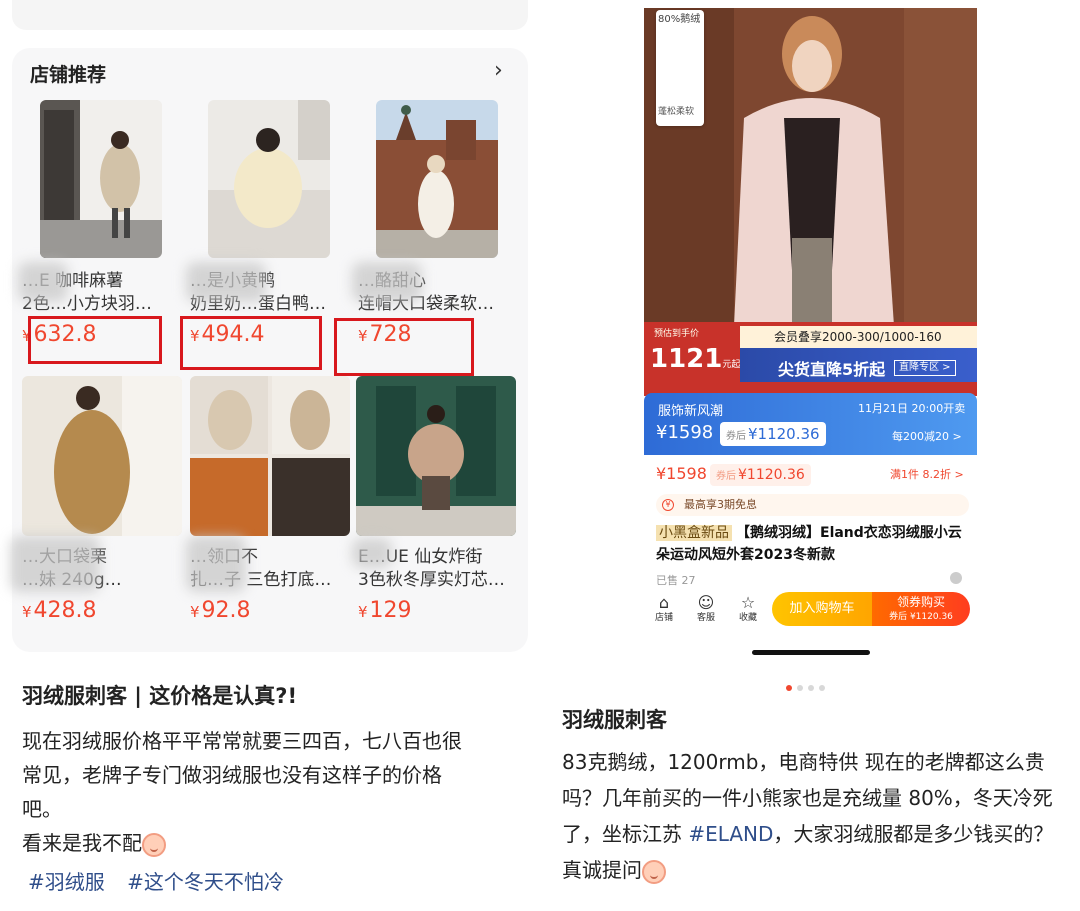 This screenshot has height=911, width=1080. What do you see at coordinates (822, 609) in the screenshot?
I see `add-to-cart-button: 加入购物车` at bounding box center [822, 609].